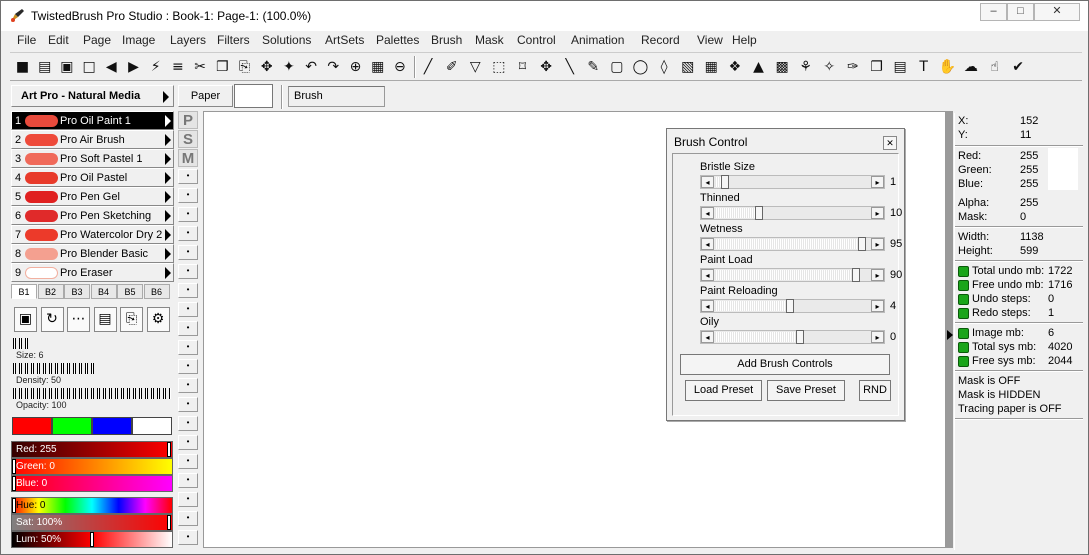 Image resolution: width=1089 pixels, height=555 pixels. Describe the element at coordinates (188, 139) in the screenshot. I see `psm-s: S` at that location.